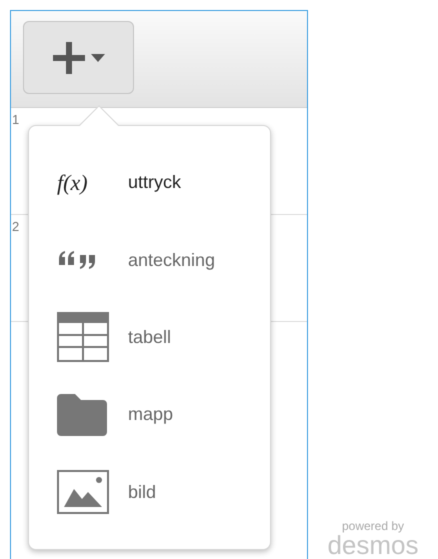  What do you see at coordinates (16, 119) in the screenshot?
I see `row-number: 1` at bounding box center [16, 119].